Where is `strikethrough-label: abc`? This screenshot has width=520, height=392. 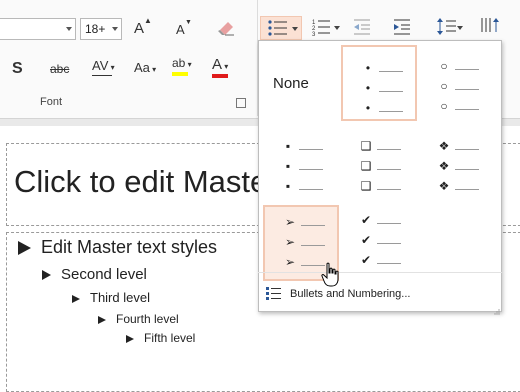
strikethrough-label: abc is located at coordinates (60, 69).